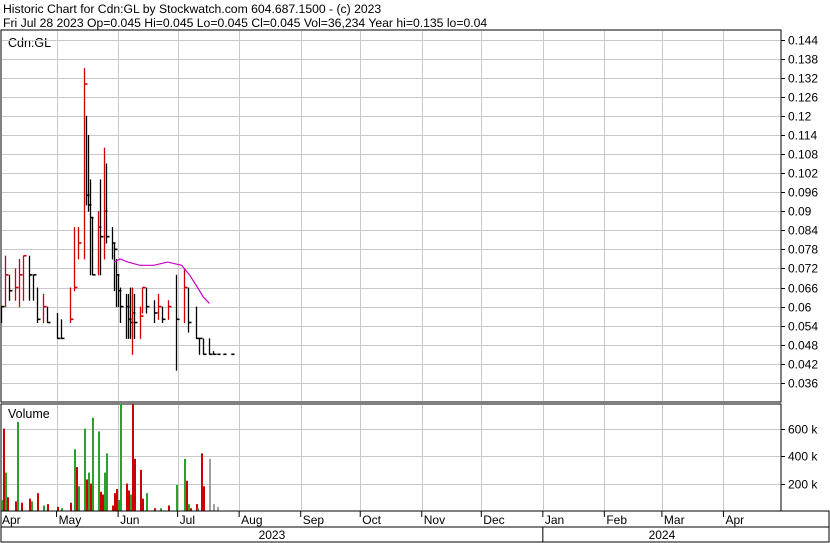 This screenshot has width=830, height=543. Describe the element at coordinates (803, 79) in the screenshot. I see `price-tick-label: 0.132` at that location.